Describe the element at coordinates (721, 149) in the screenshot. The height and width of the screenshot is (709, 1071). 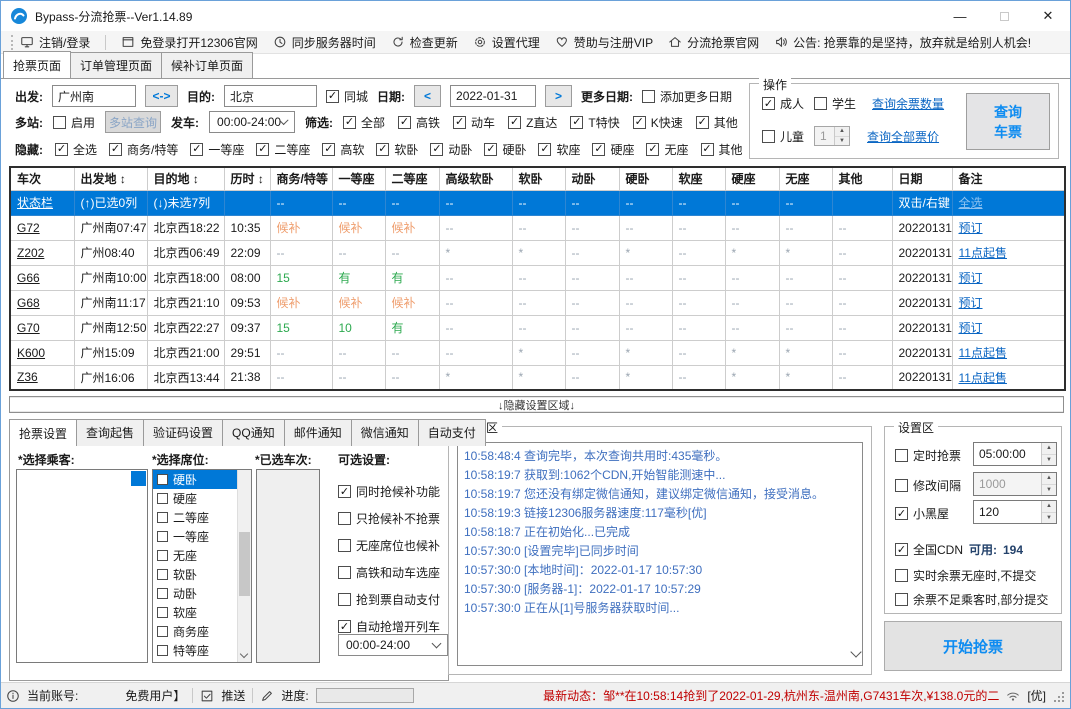
I see `hide-checkbox-其他: 其他` at that location.